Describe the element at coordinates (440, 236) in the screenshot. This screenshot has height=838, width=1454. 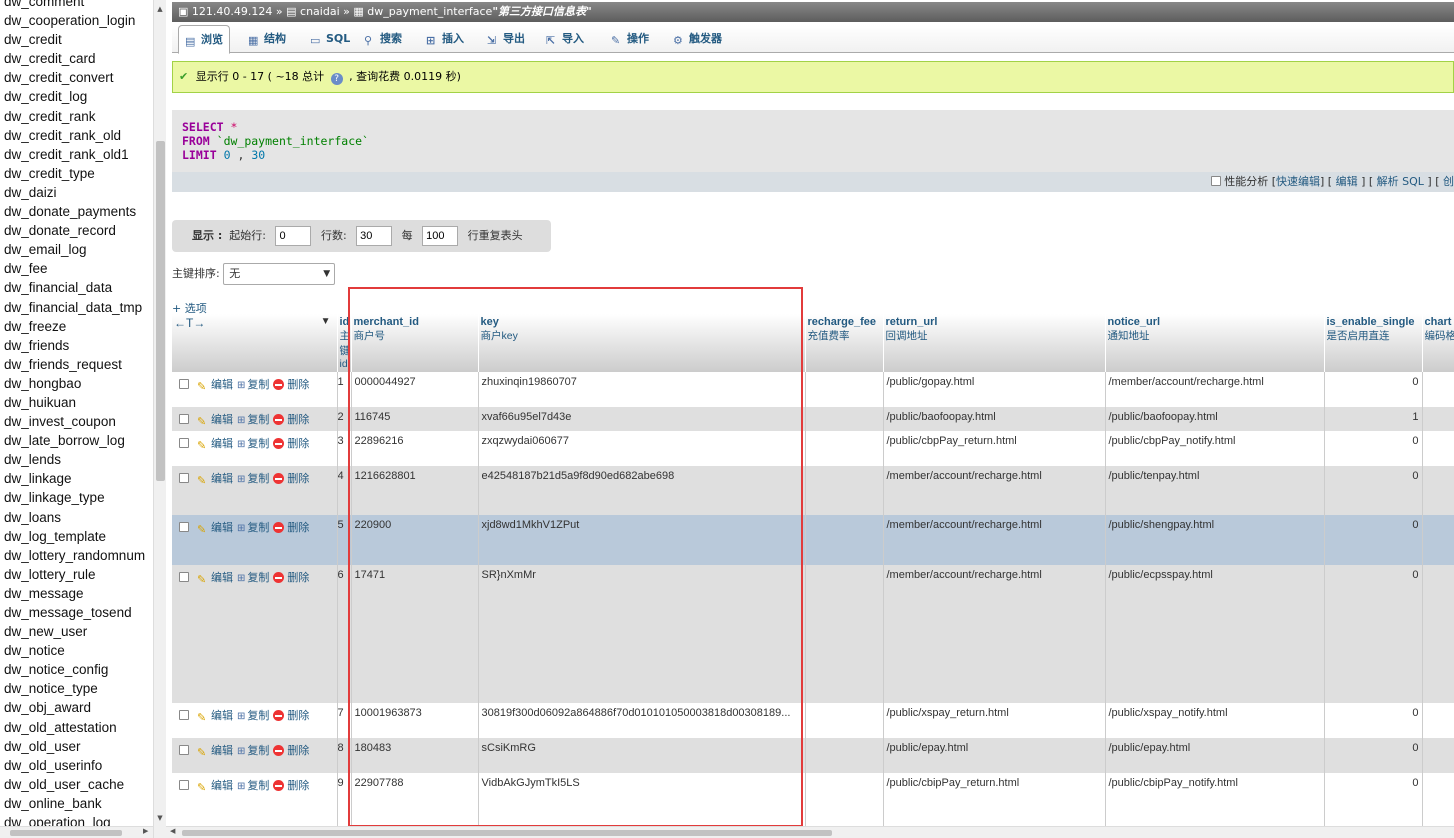
I see `repeat-headers-input` at that location.